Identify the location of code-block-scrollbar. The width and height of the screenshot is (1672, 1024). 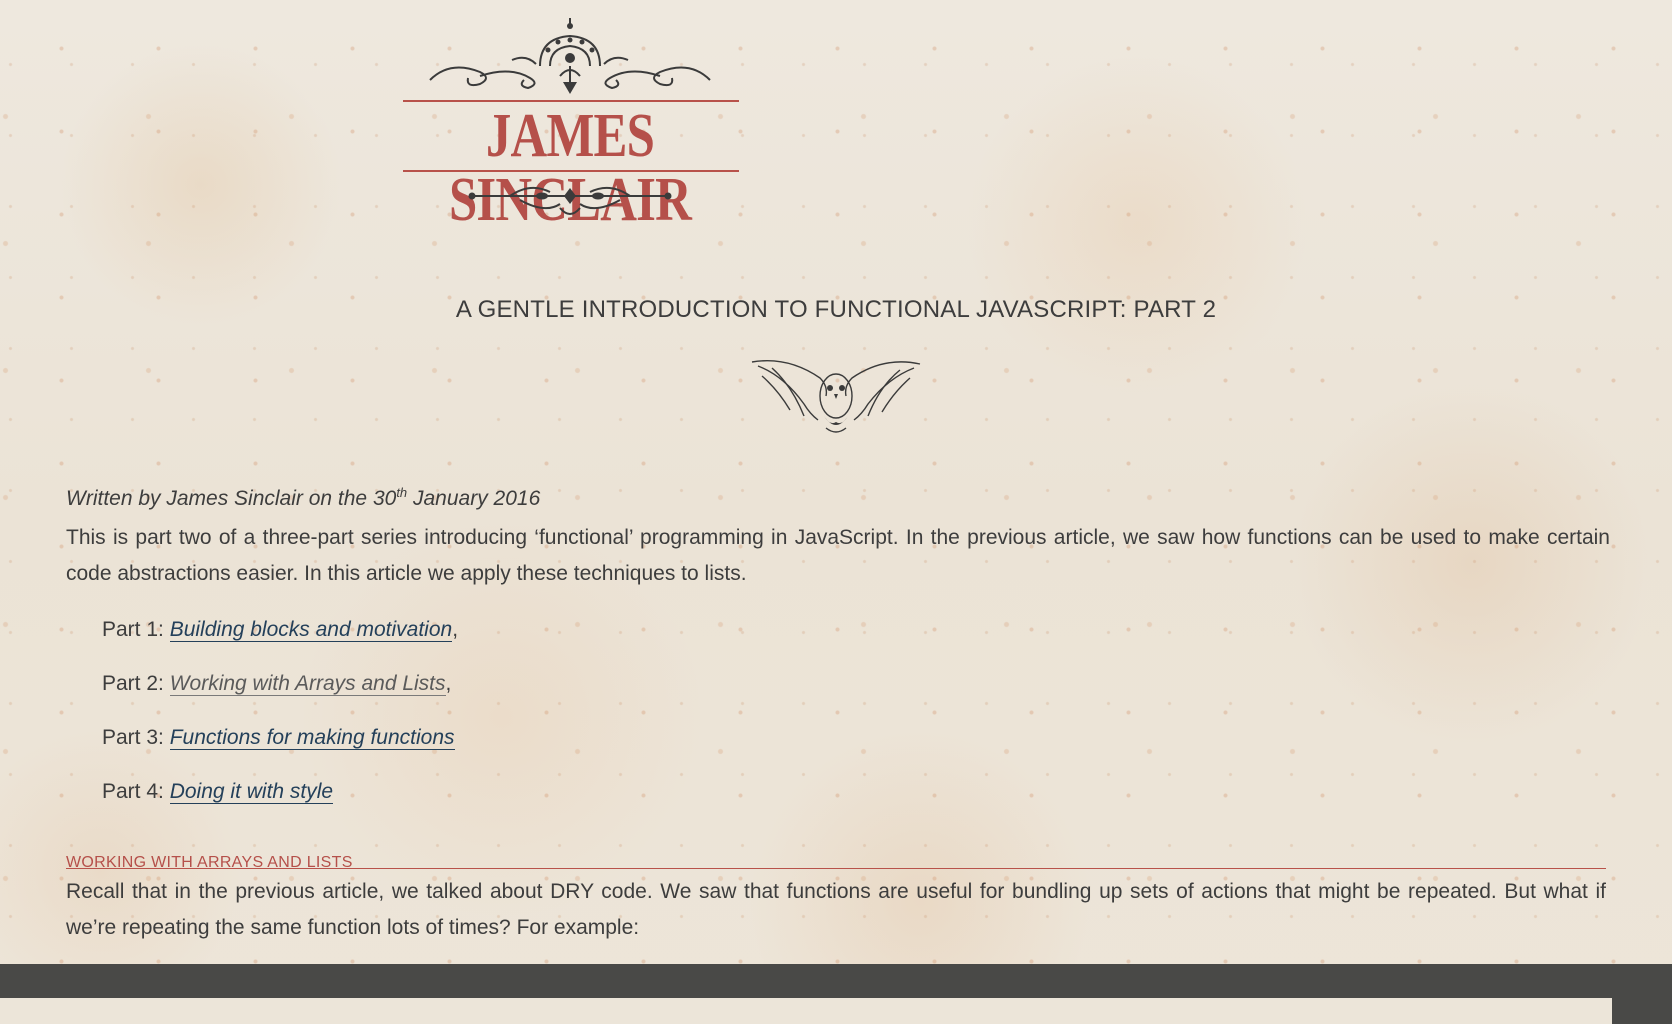
(1642, 1011).